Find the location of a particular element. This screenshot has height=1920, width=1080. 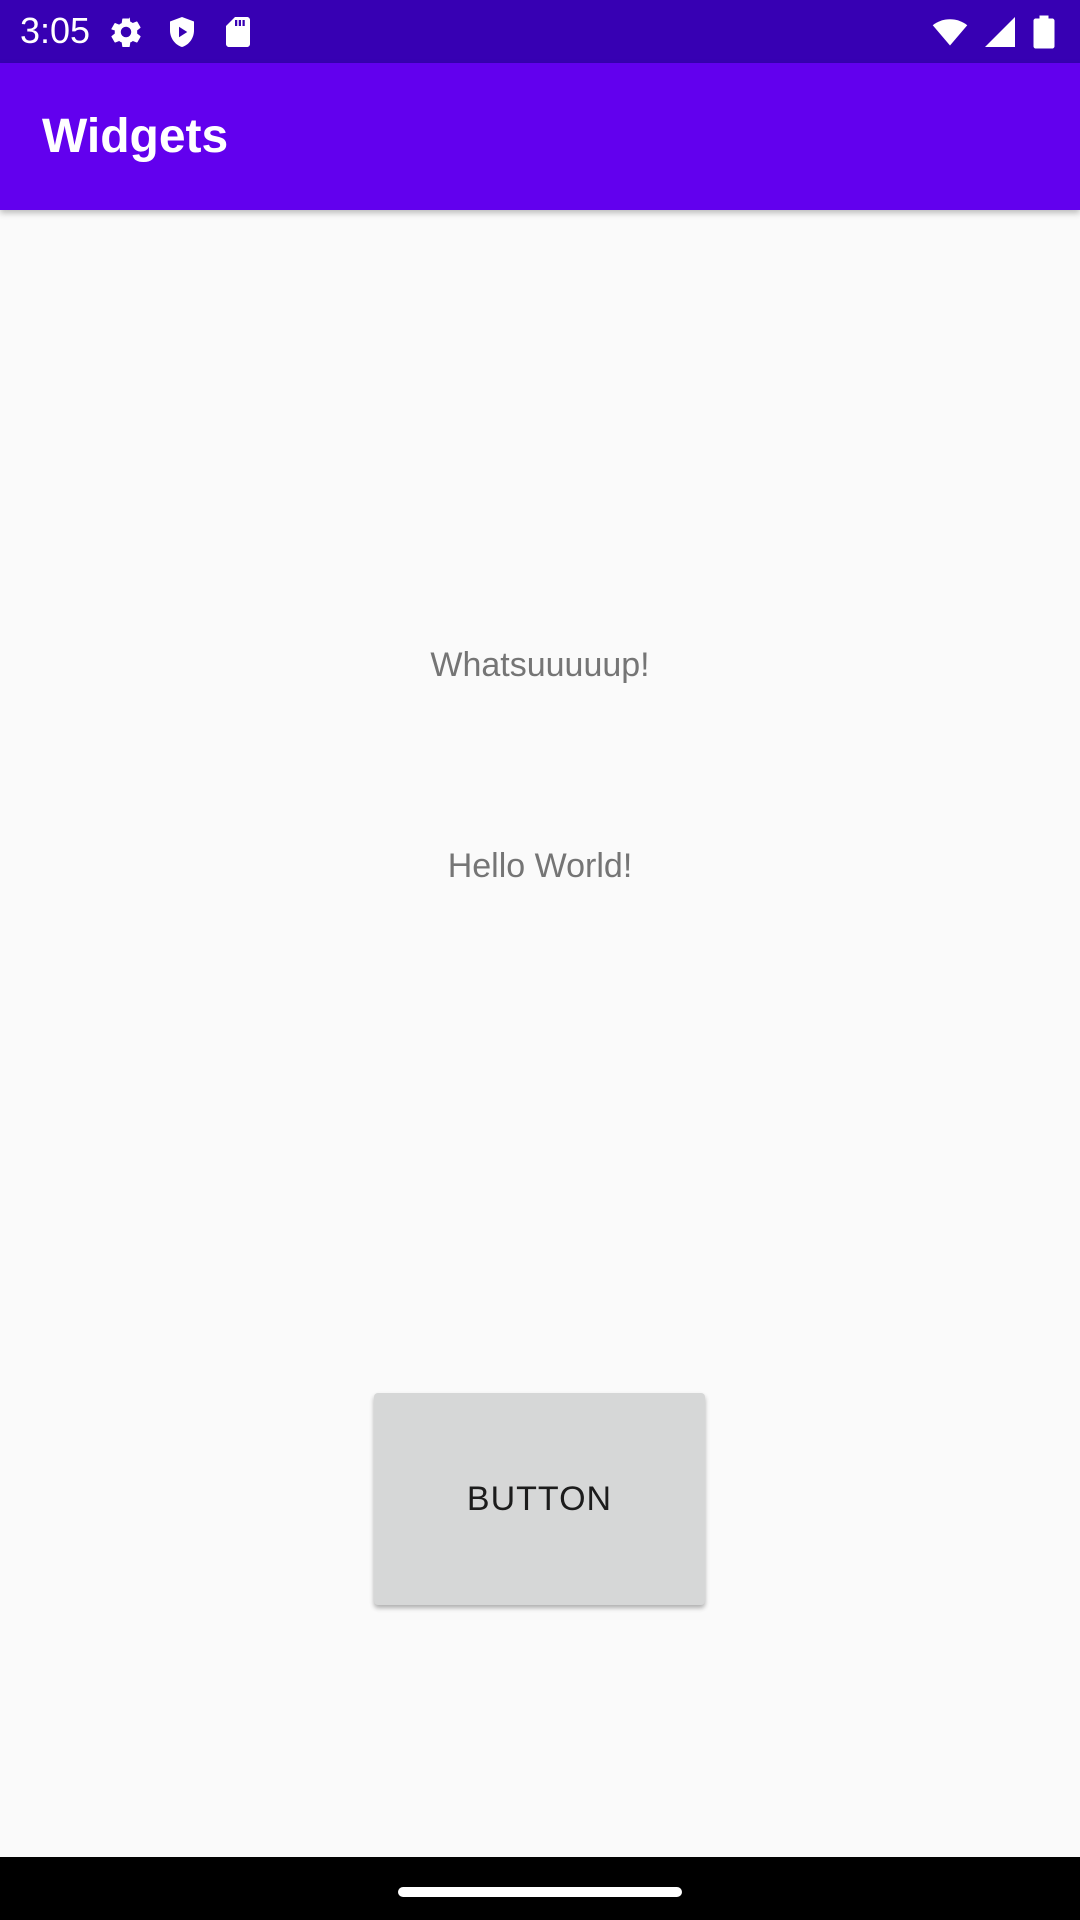

status-bar: 3:05 is located at coordinates (540, 31).